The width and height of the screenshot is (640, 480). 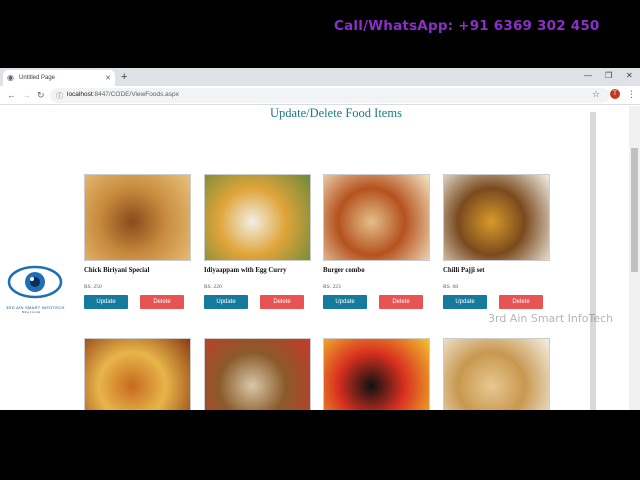 I want to click on contact-callout: Call/WhatsApp: +91 6369 302 450, so click(x=467, y=26).